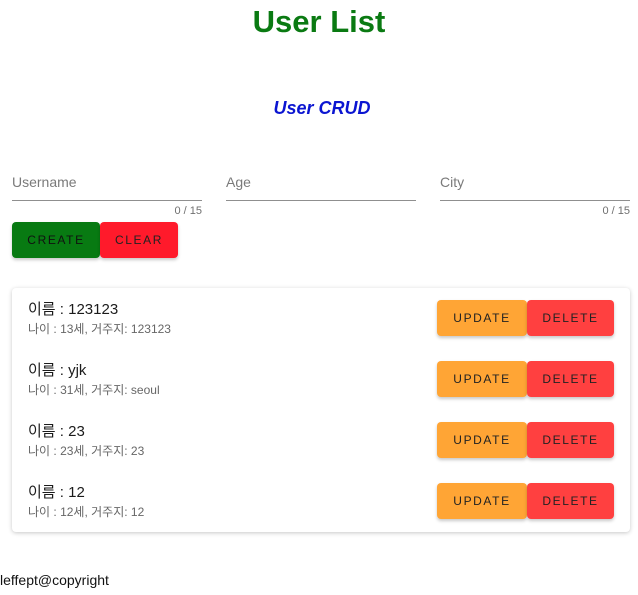 The height and width of the screenshot is (595, 638). What do you see at coordinates (535, 194) in the screenshot?
I see `city-field: City 0 / 15` at bounding box center [535, 194].